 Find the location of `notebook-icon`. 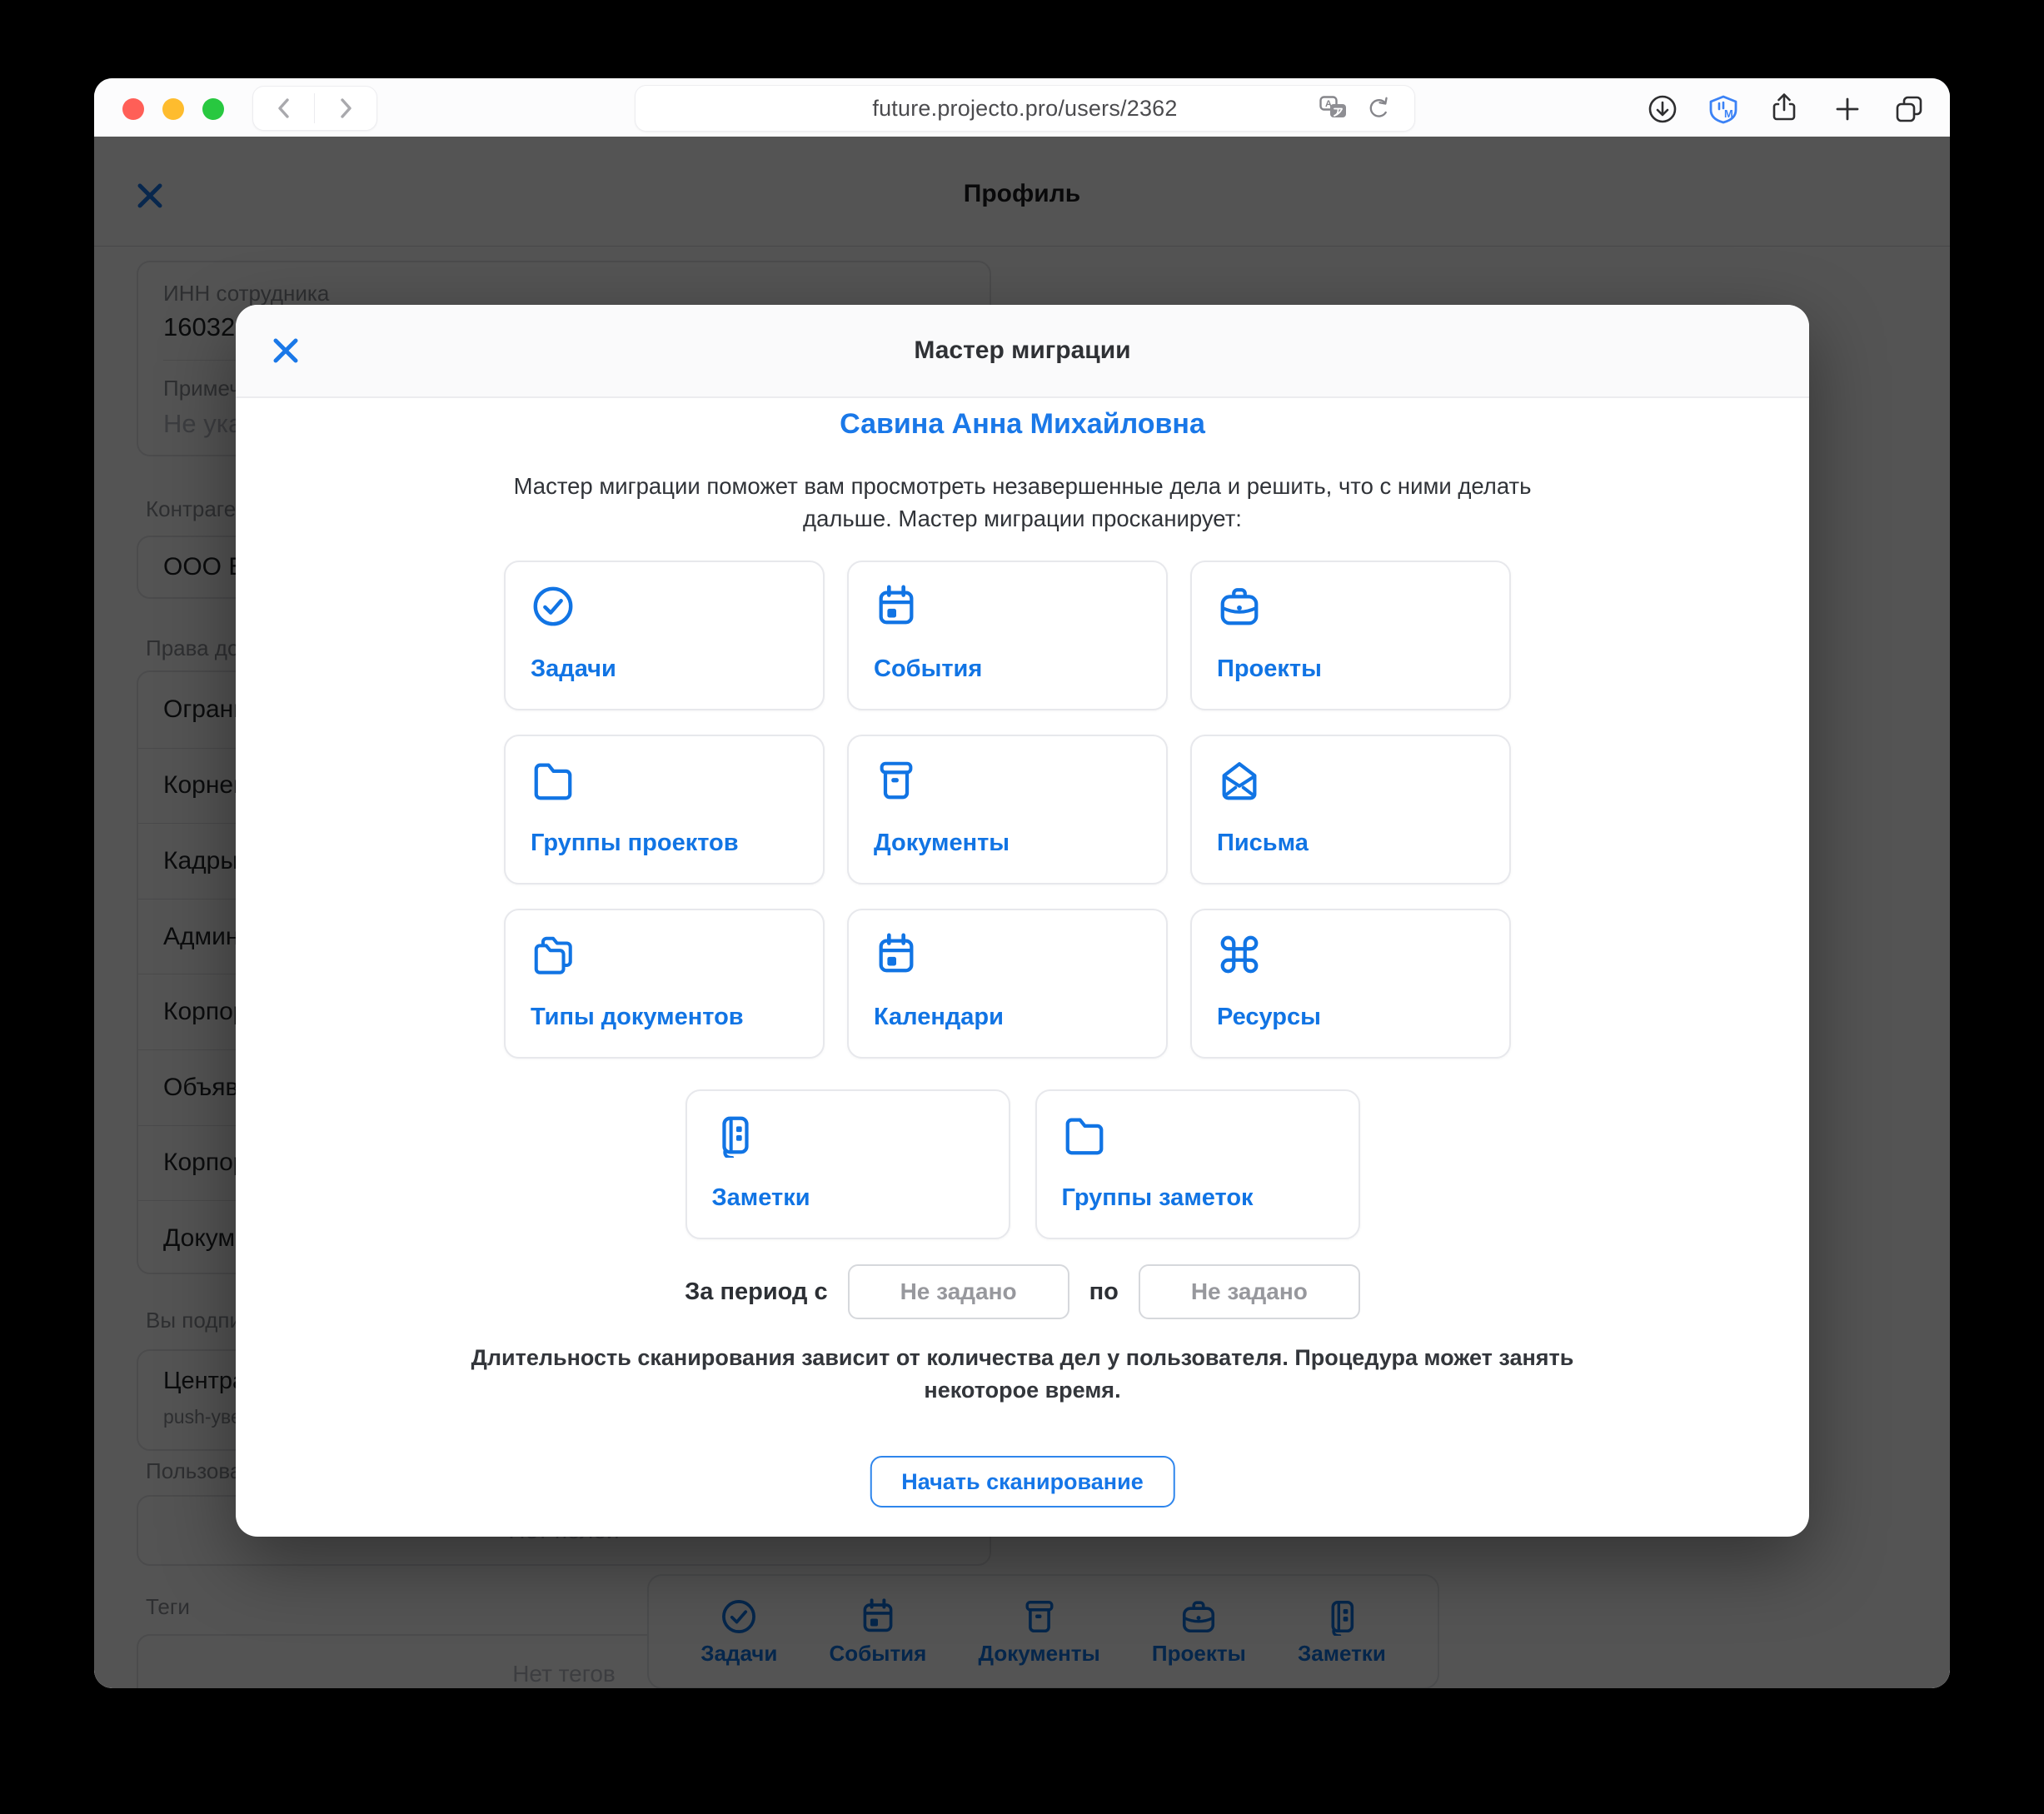

notebook-icon is located at coordinates (734, 1135).